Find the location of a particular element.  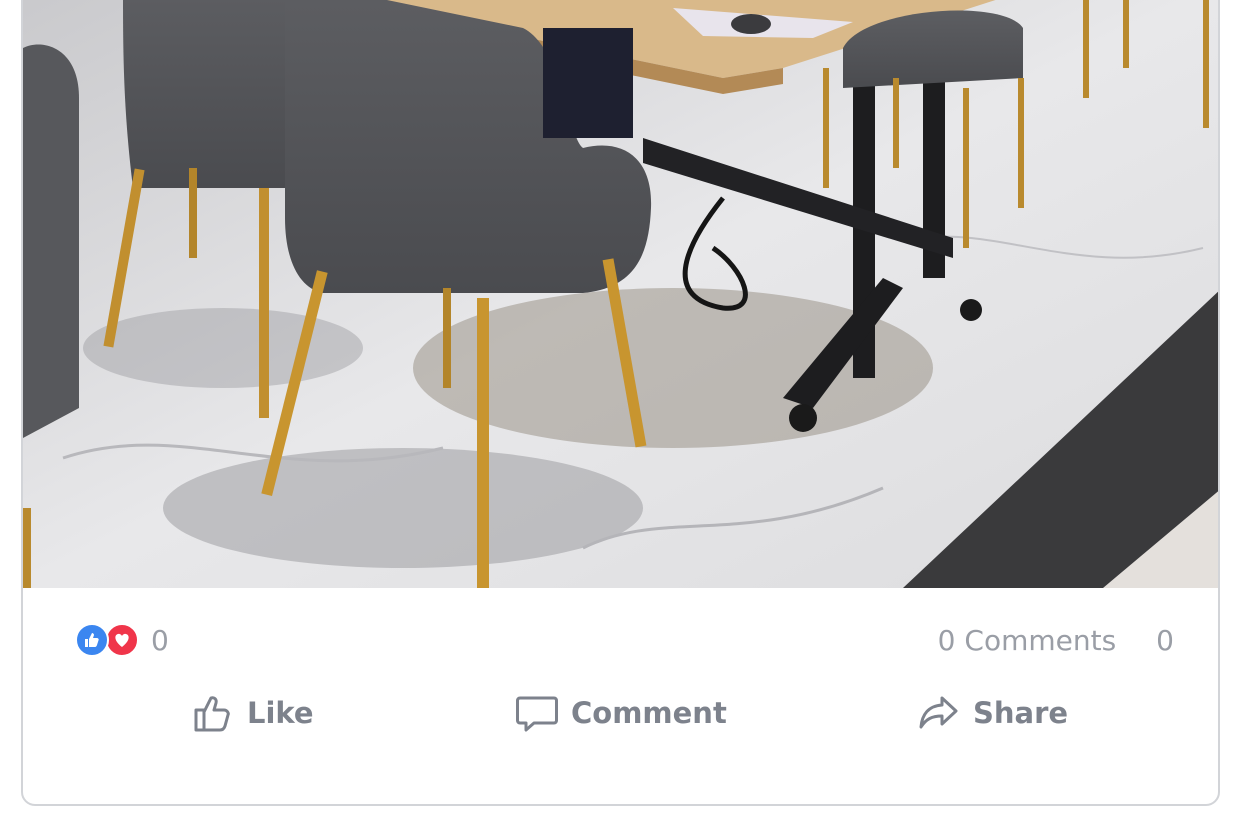

like-reaction-icon is located at coordinates (92, 640).